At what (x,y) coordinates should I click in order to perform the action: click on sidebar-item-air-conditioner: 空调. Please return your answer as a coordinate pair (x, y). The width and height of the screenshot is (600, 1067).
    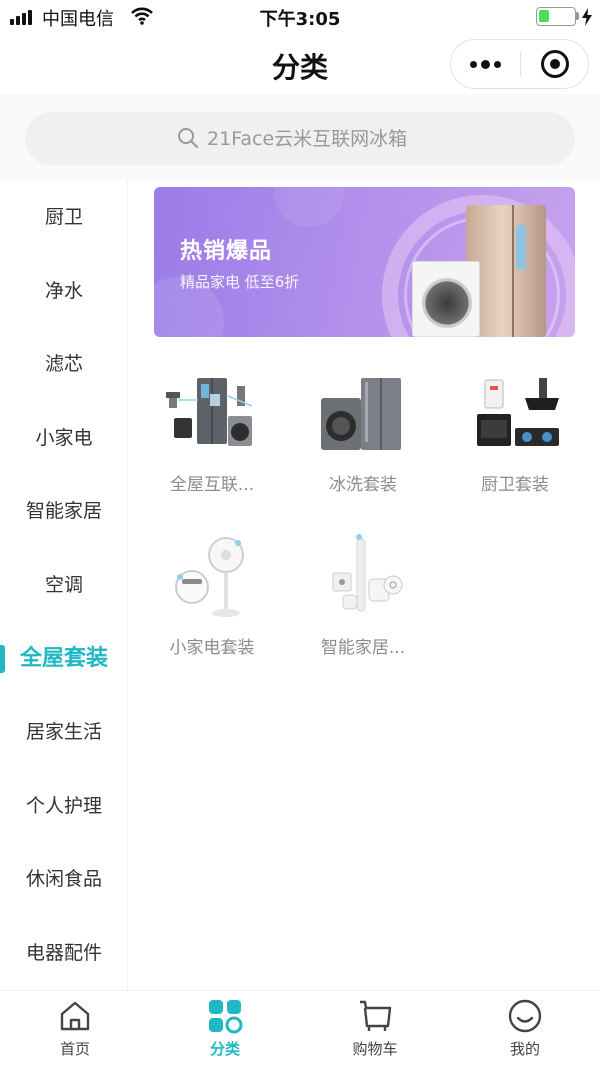
    Looking at the image, I should click on (64, 585).